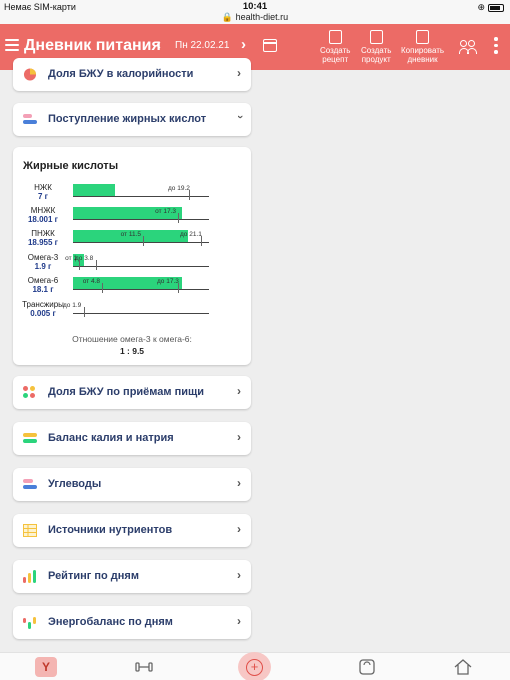 This screenshot has height=680, width=510. I want to click on users-icon, so click(469, 47).